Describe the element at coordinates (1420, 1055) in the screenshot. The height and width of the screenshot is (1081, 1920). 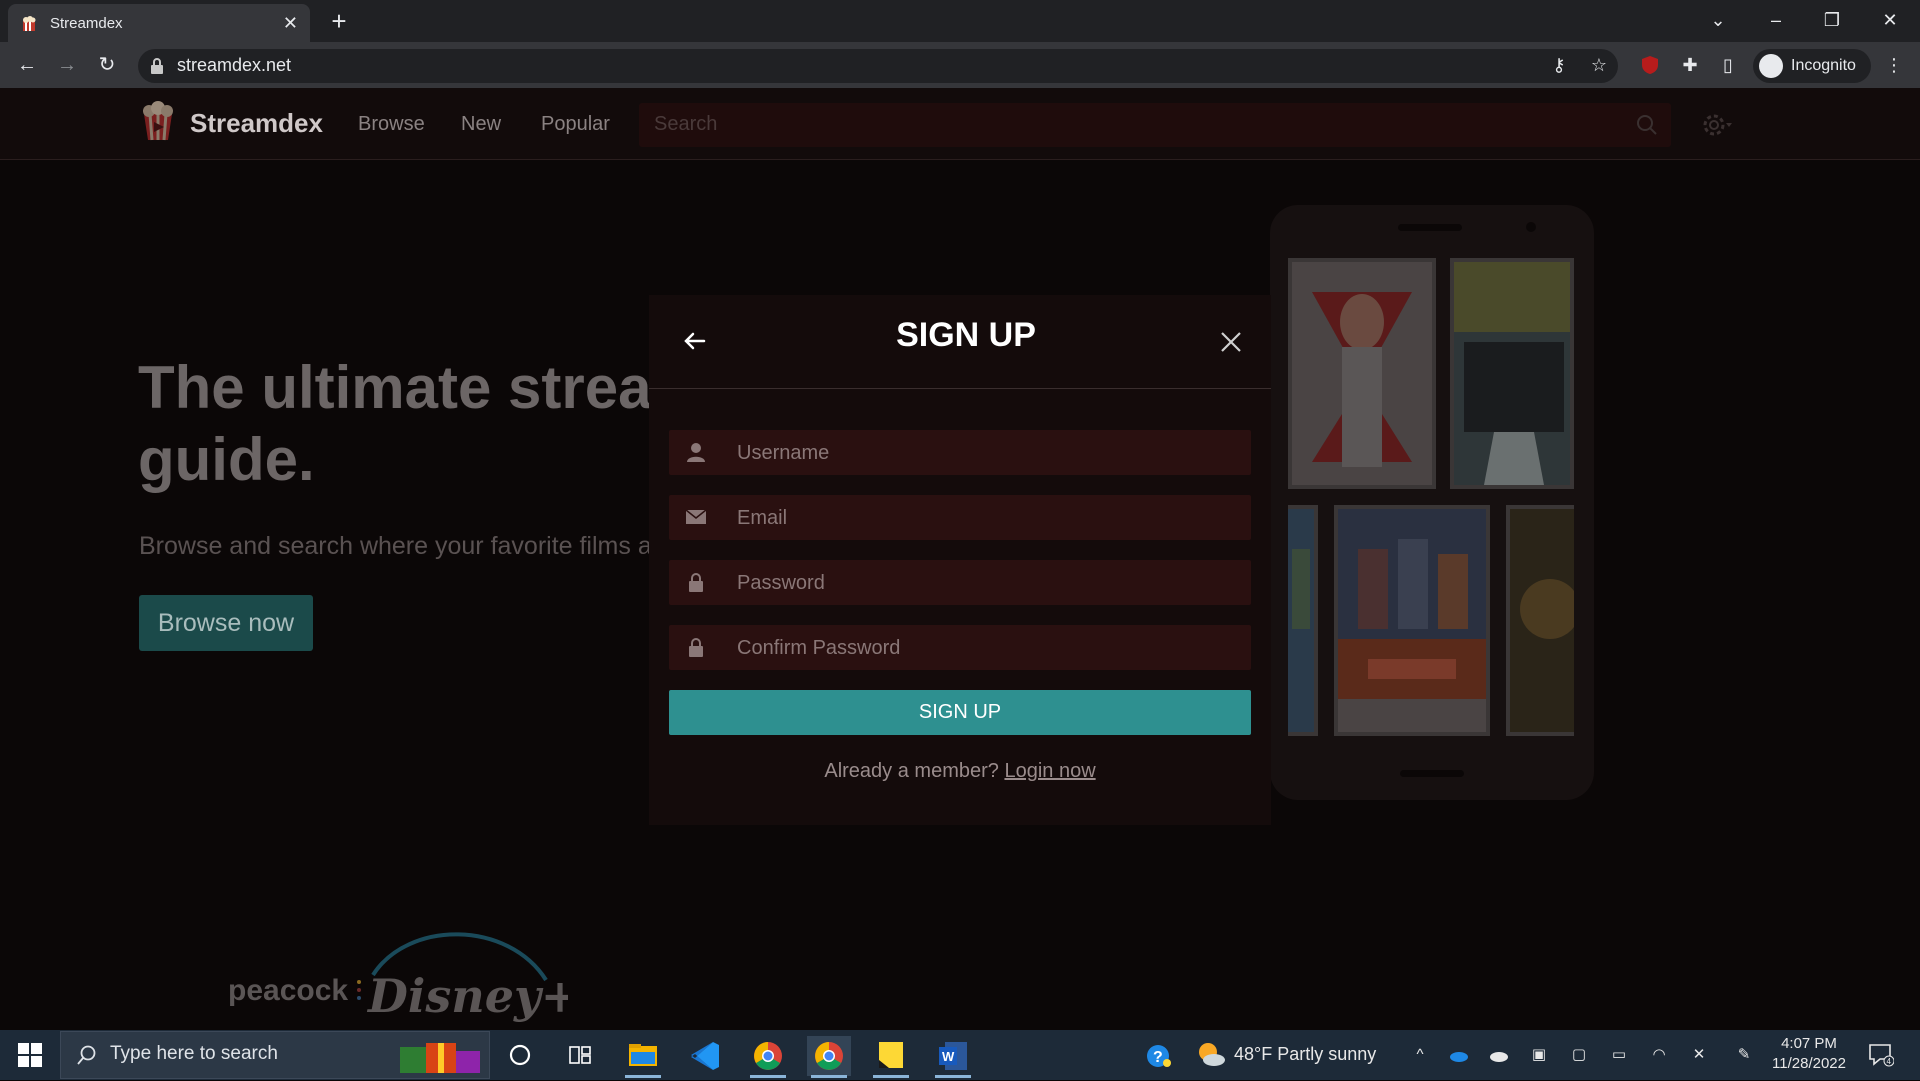
I see `chevron-up-icon: ^` at that location.